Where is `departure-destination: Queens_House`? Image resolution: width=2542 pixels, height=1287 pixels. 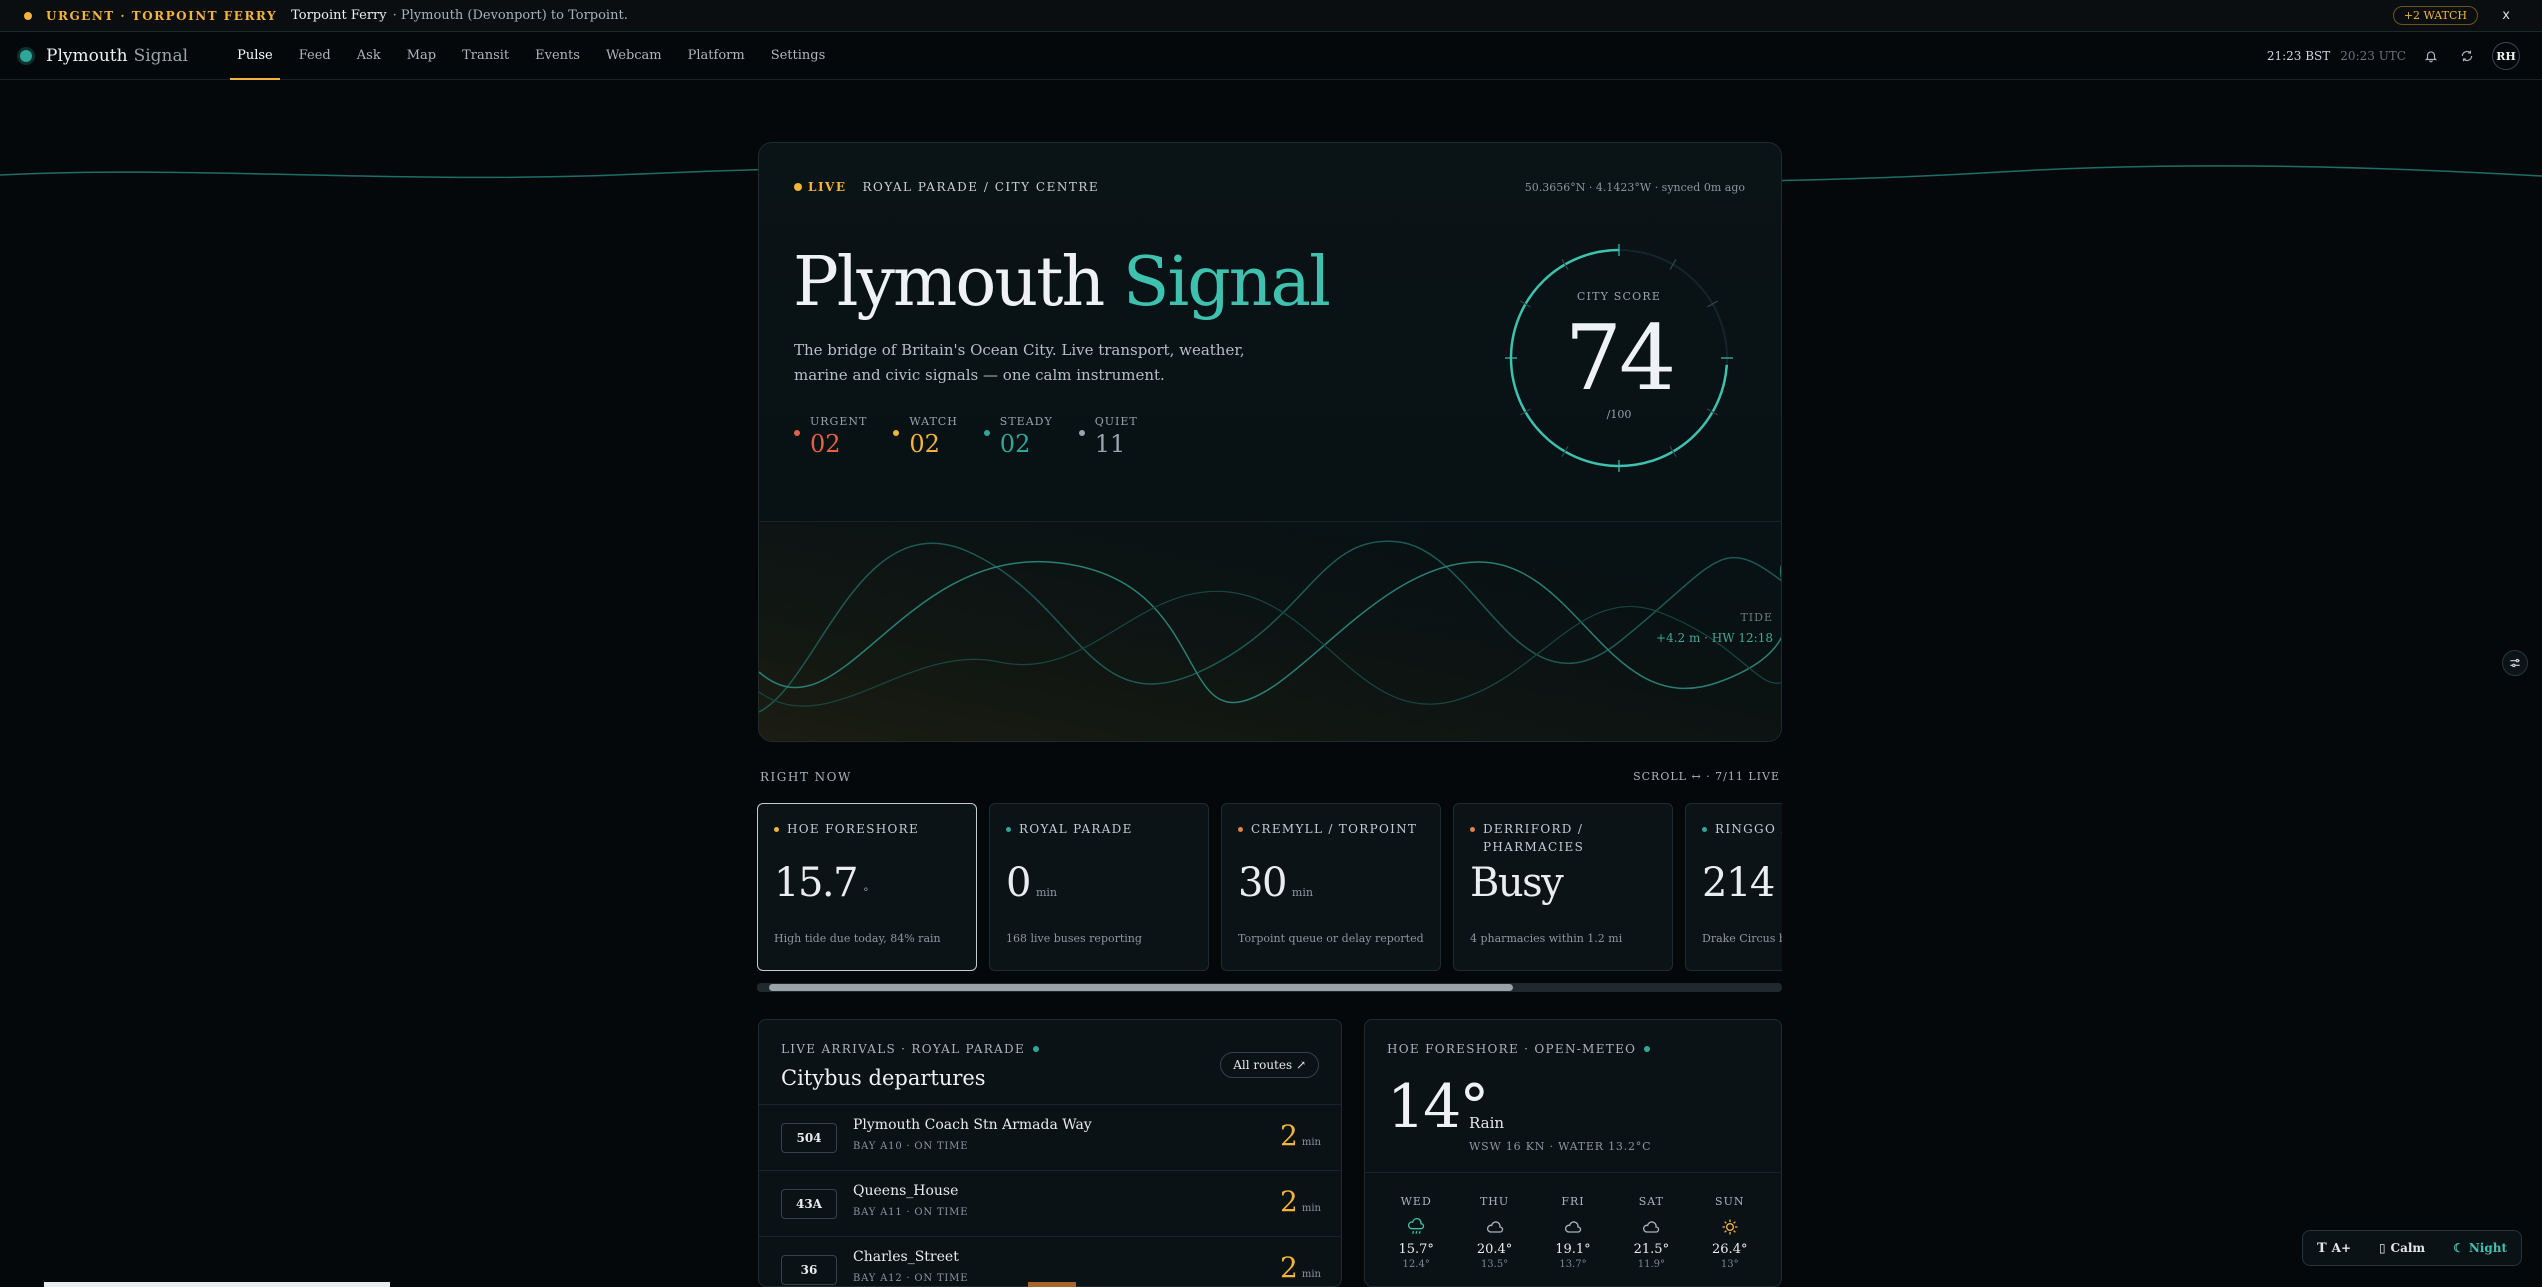
departure-destination: Queens_House is located at coordinates (906, 1191).